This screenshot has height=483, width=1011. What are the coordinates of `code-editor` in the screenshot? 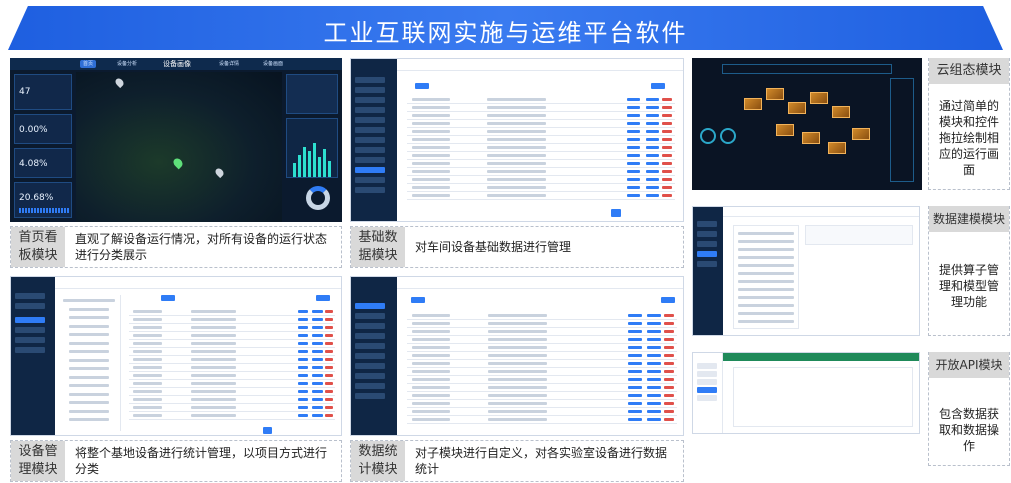 It's located at (859, 235).